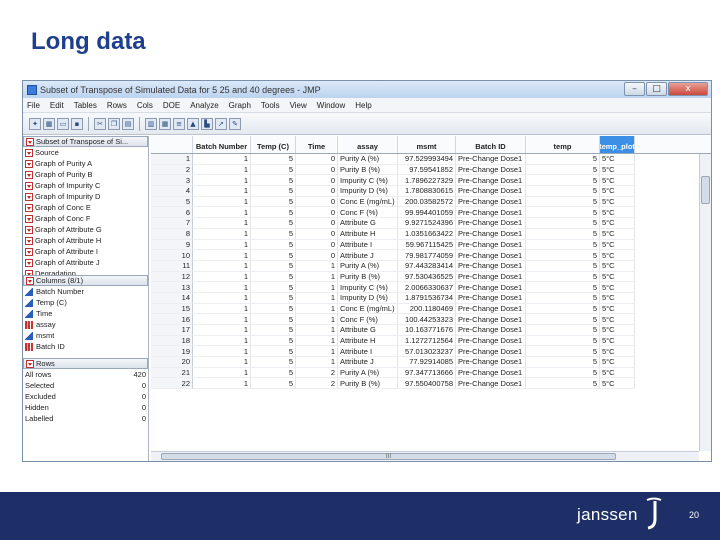 The image size is (720, 540). What do you see at coordinates (86, 152) in the screenshot?
I see `script-item: Source` at bounding box center [86, 152].